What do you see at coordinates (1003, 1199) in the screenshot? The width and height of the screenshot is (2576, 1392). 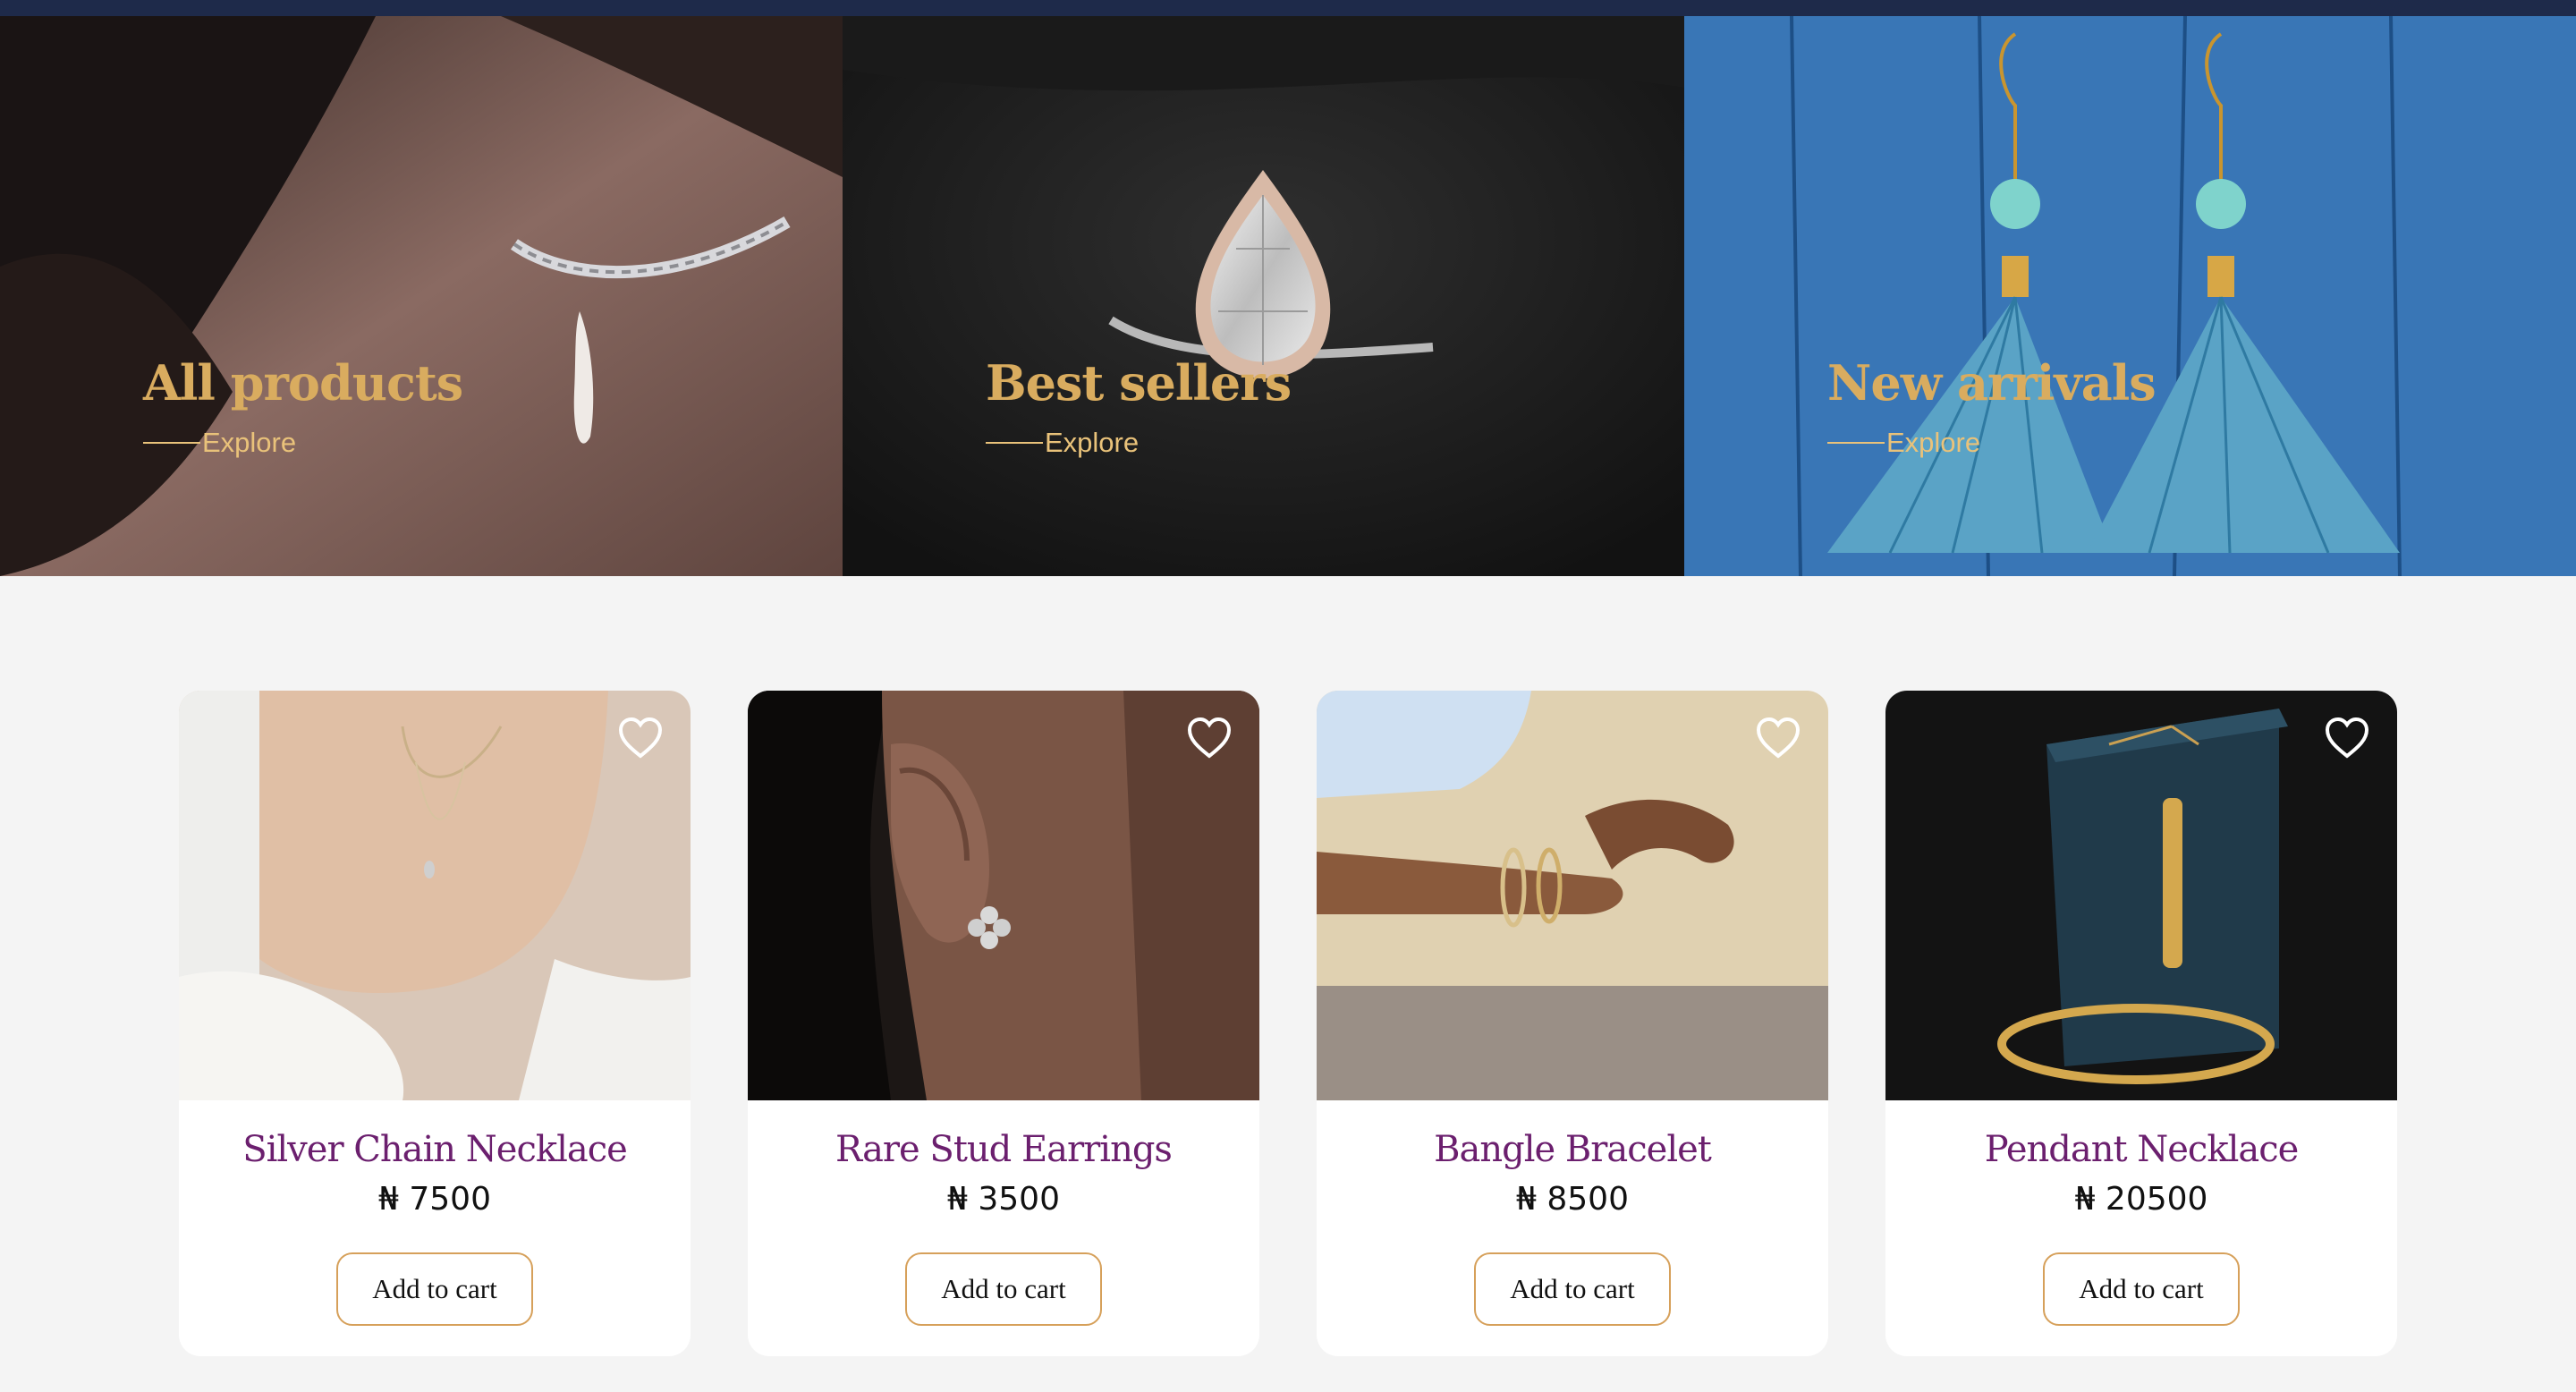 I see `product-price: ₦ 3500` at bounding box center [1003, 1199].